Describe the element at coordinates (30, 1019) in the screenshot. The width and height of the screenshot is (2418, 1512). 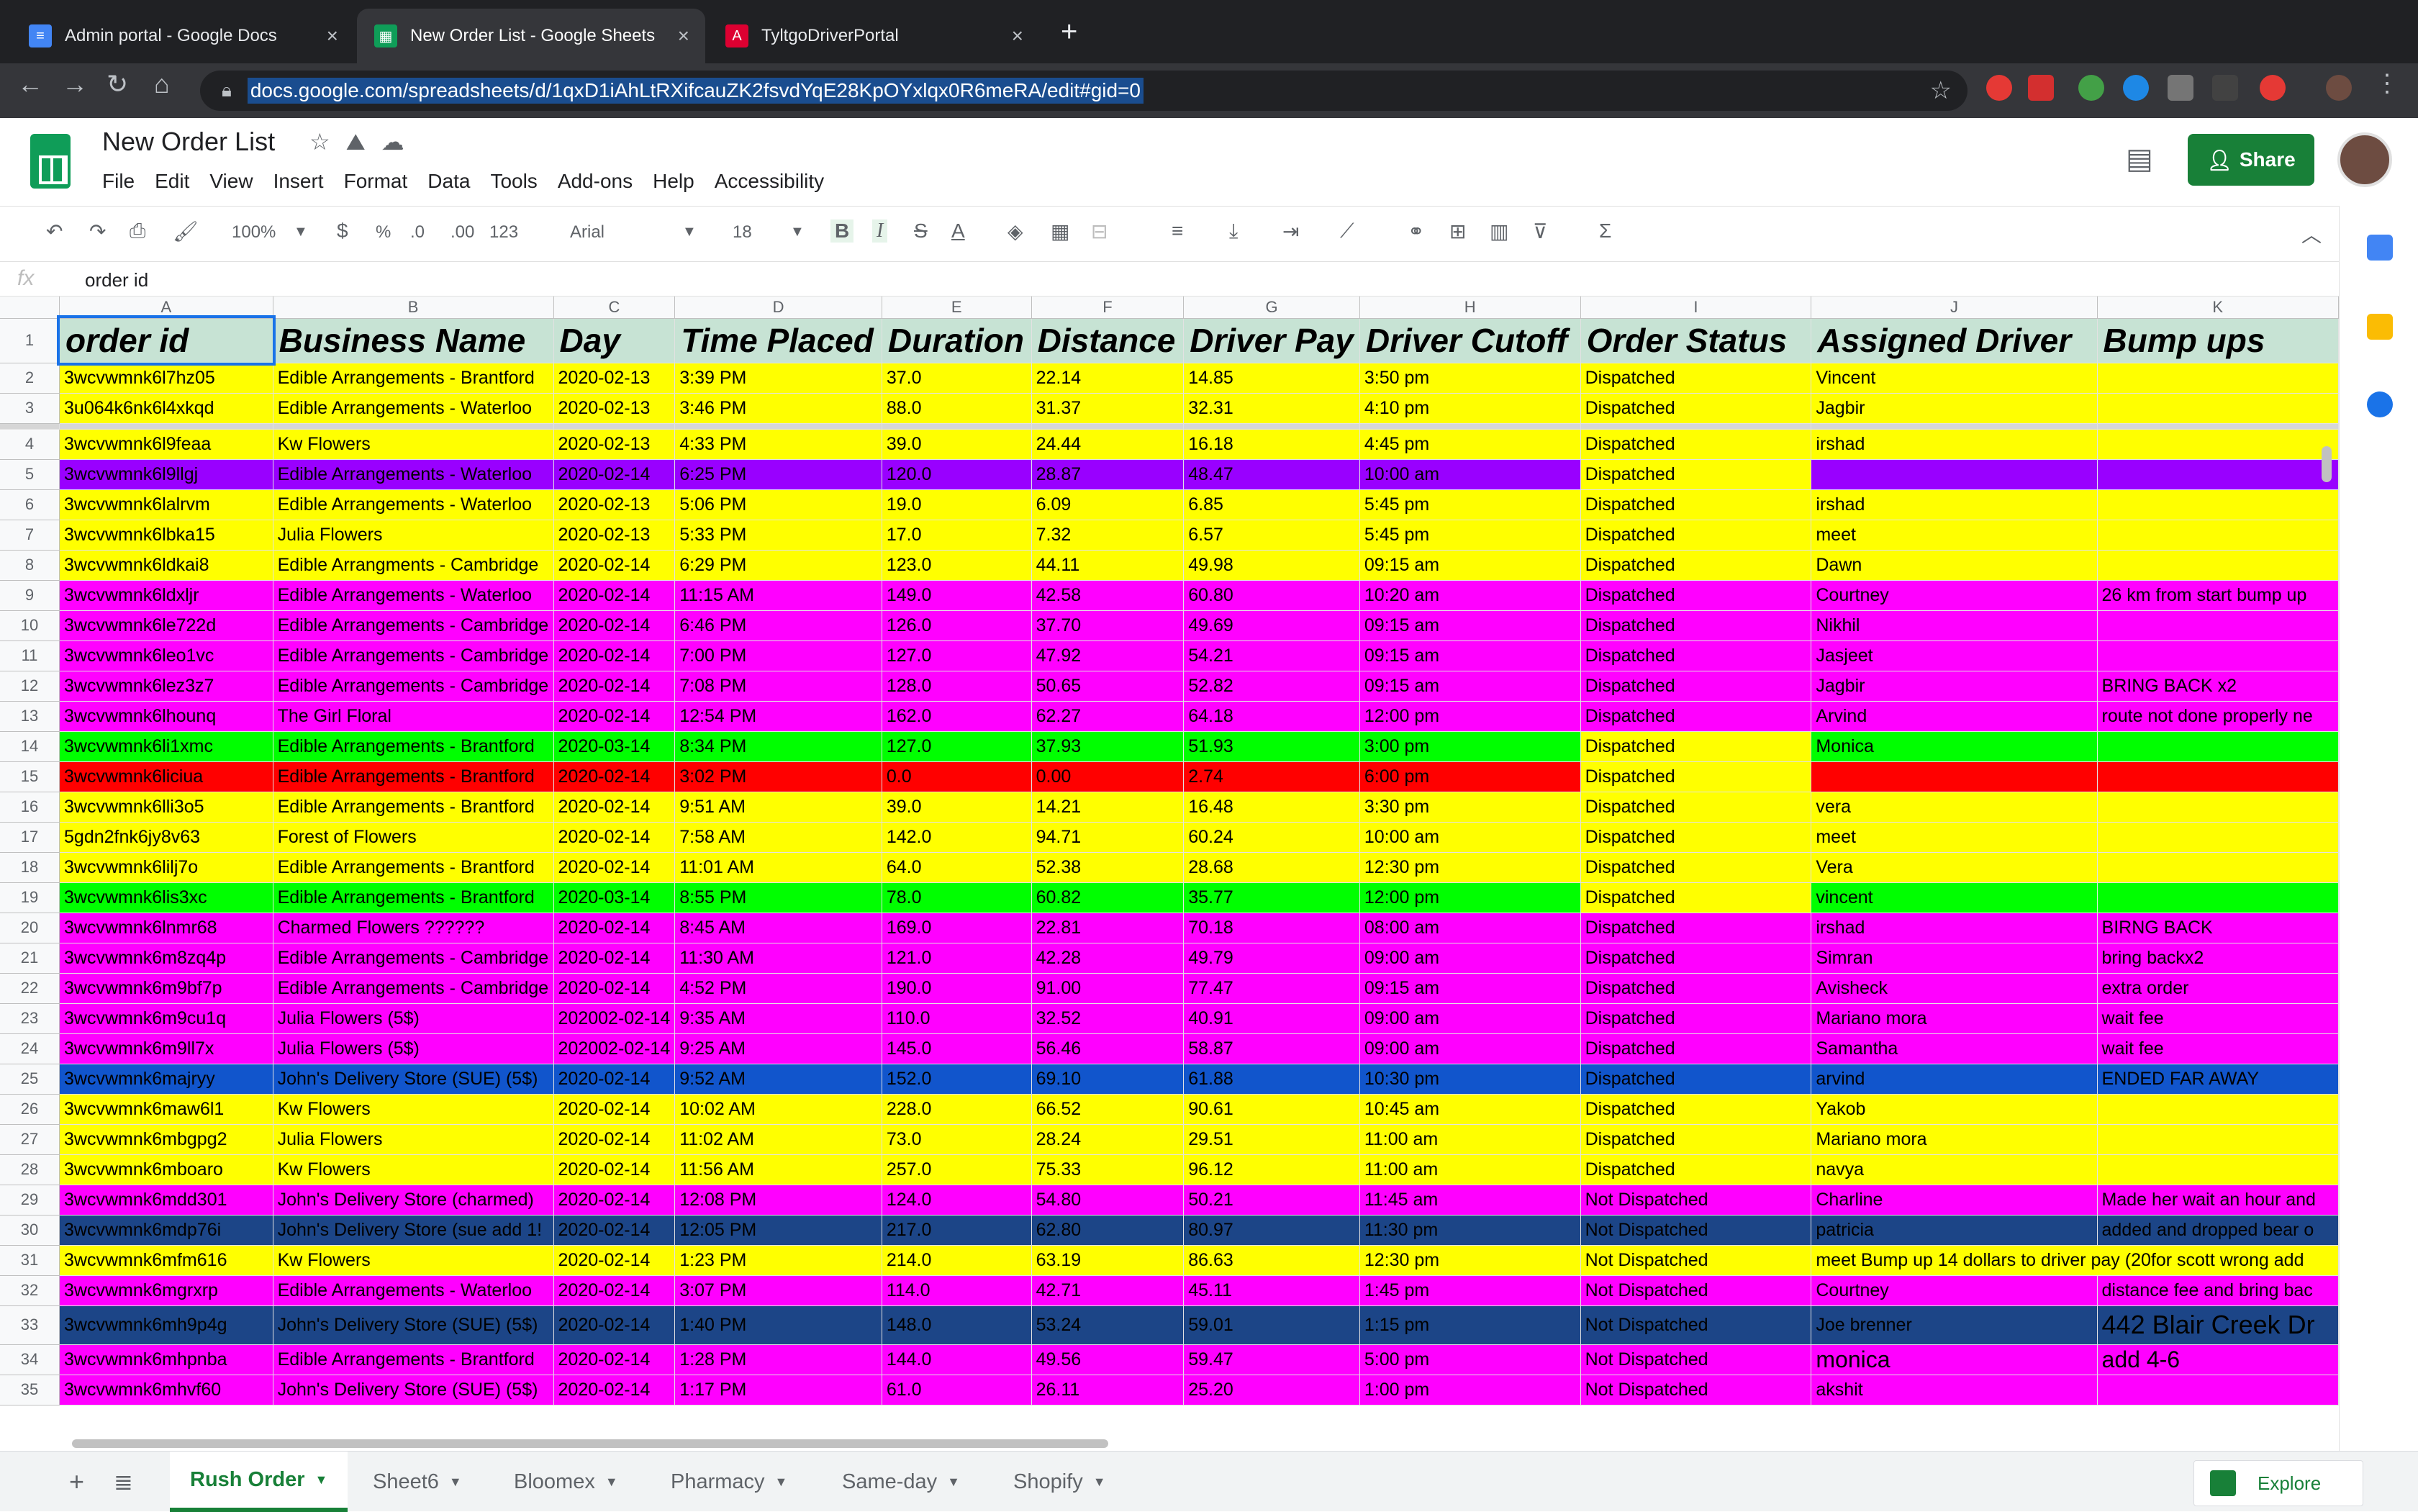
I see `row-number: 23` at that location.